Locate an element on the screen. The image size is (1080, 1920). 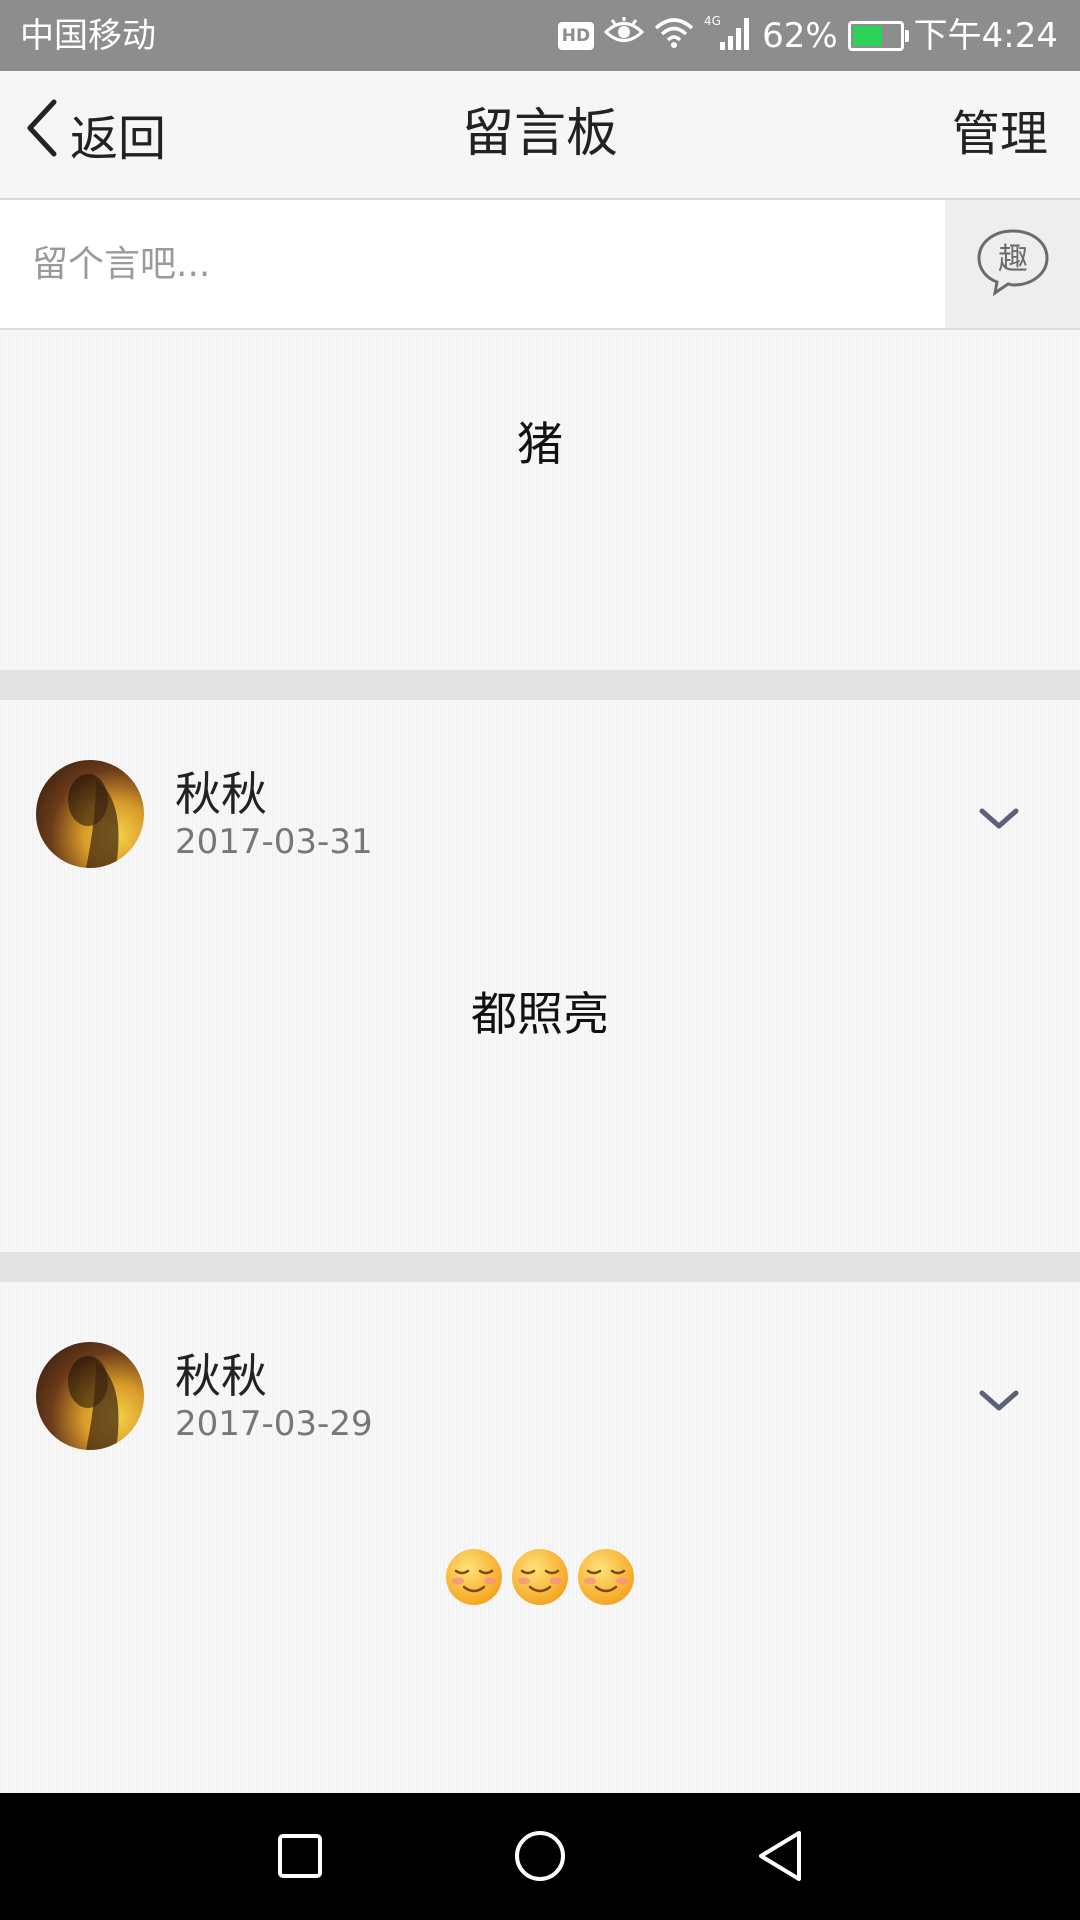
page-title: 留言板 is located at coordinates (539, 134).